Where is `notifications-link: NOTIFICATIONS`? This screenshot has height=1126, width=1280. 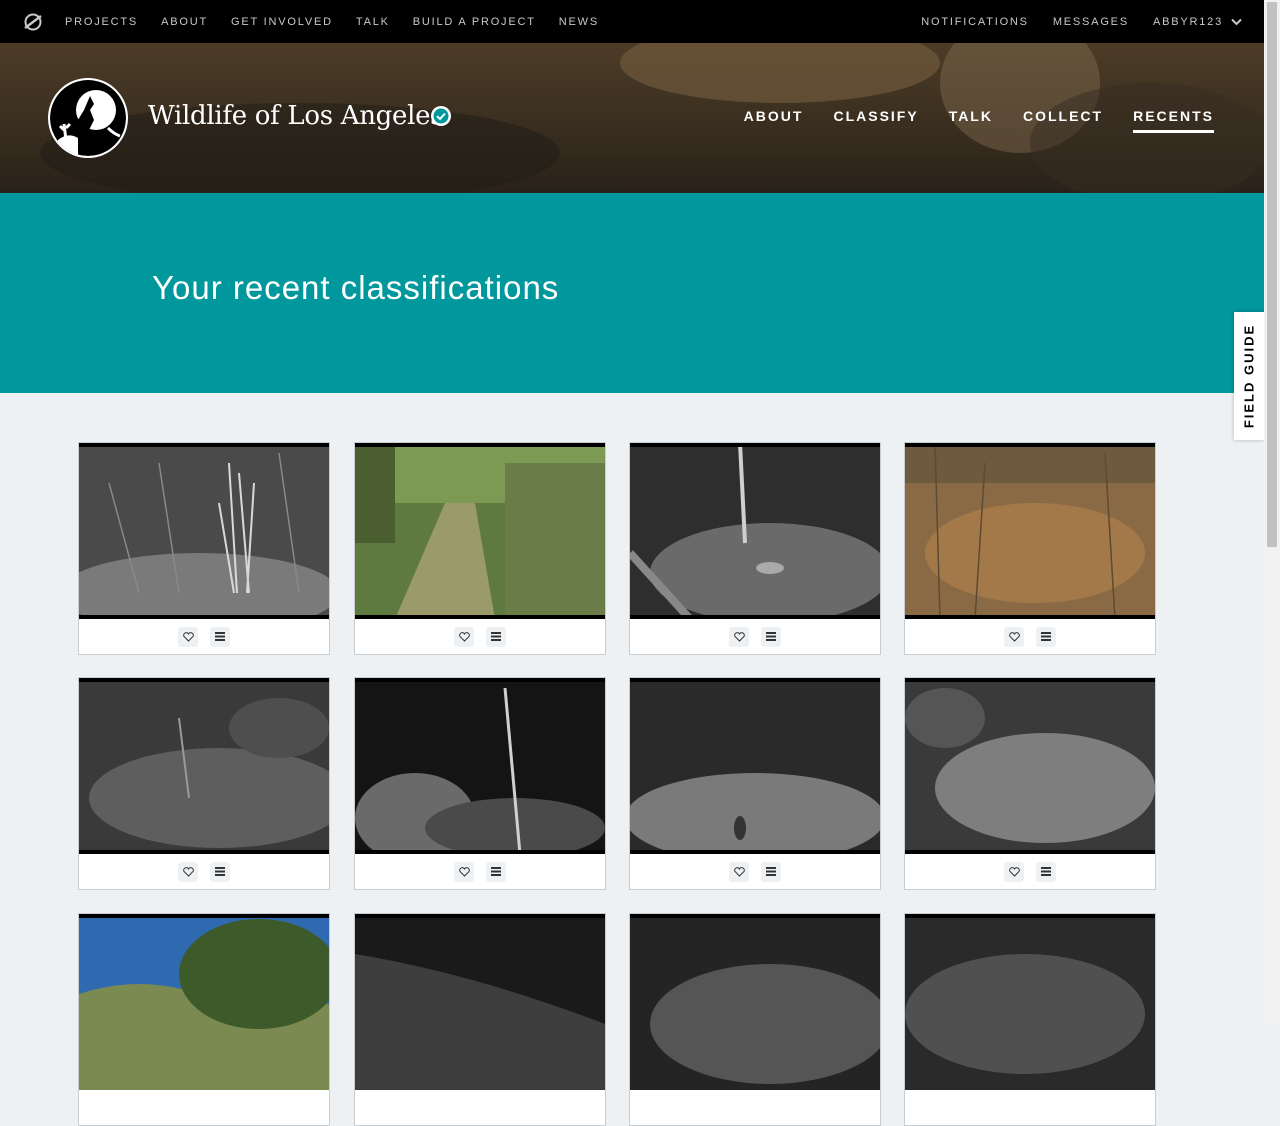
notifications-link: NOTIFICATIONS is located at coordinates (975, 22).